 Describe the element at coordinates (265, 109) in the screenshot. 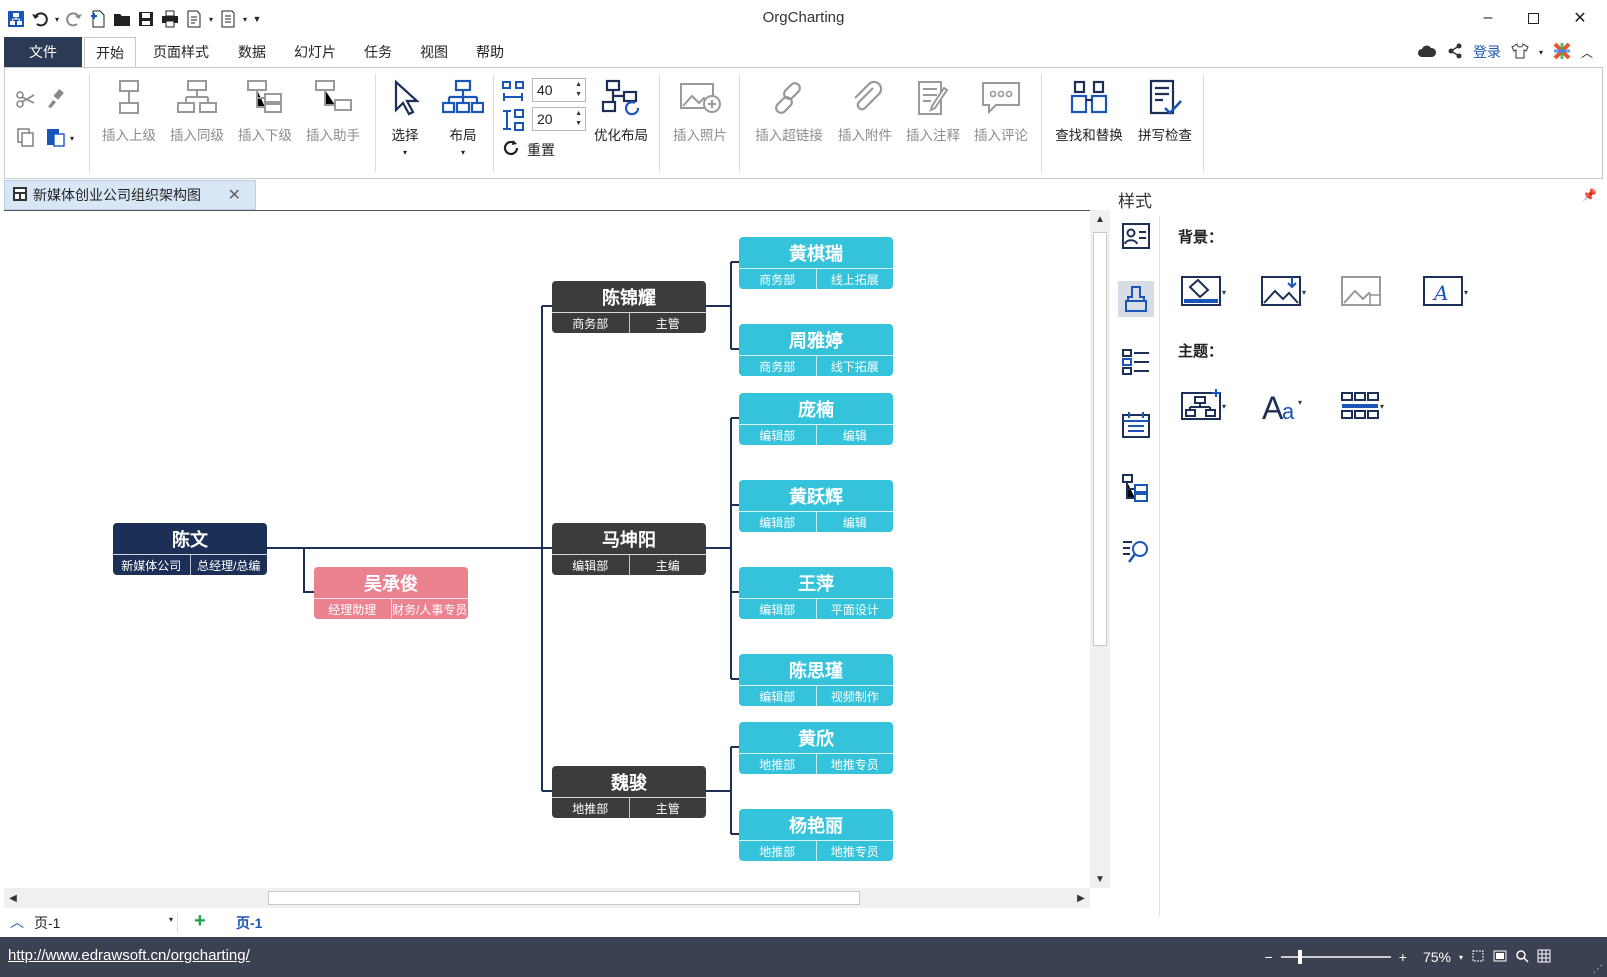

I see `insert-child-button: 插入下级` at that location.